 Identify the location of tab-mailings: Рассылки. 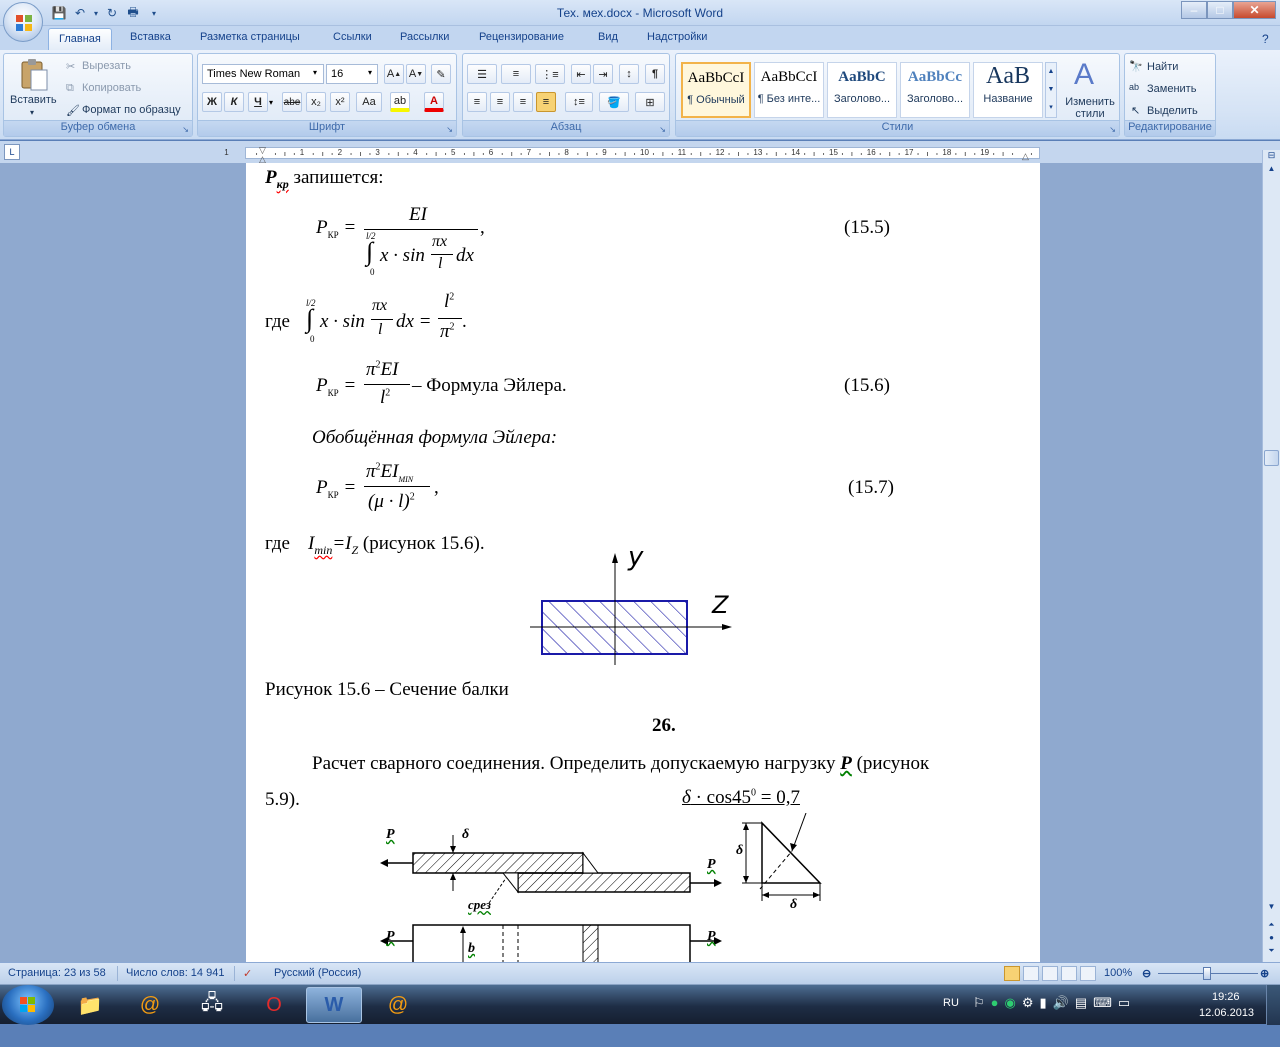
(424, 37).